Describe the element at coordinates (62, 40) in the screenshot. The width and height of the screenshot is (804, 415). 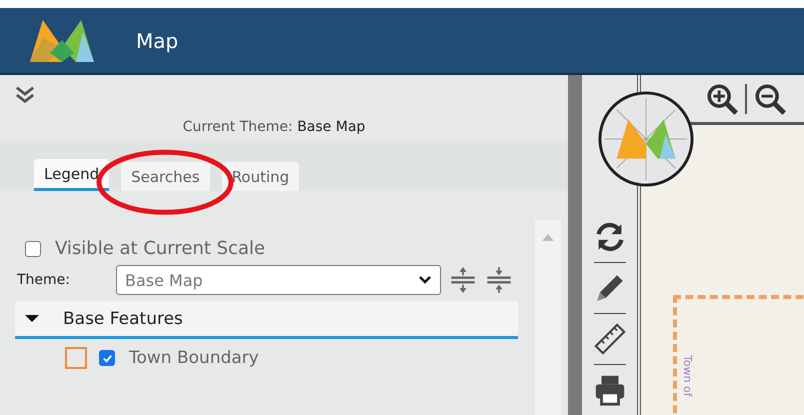
I see `logo-icon` at that location.